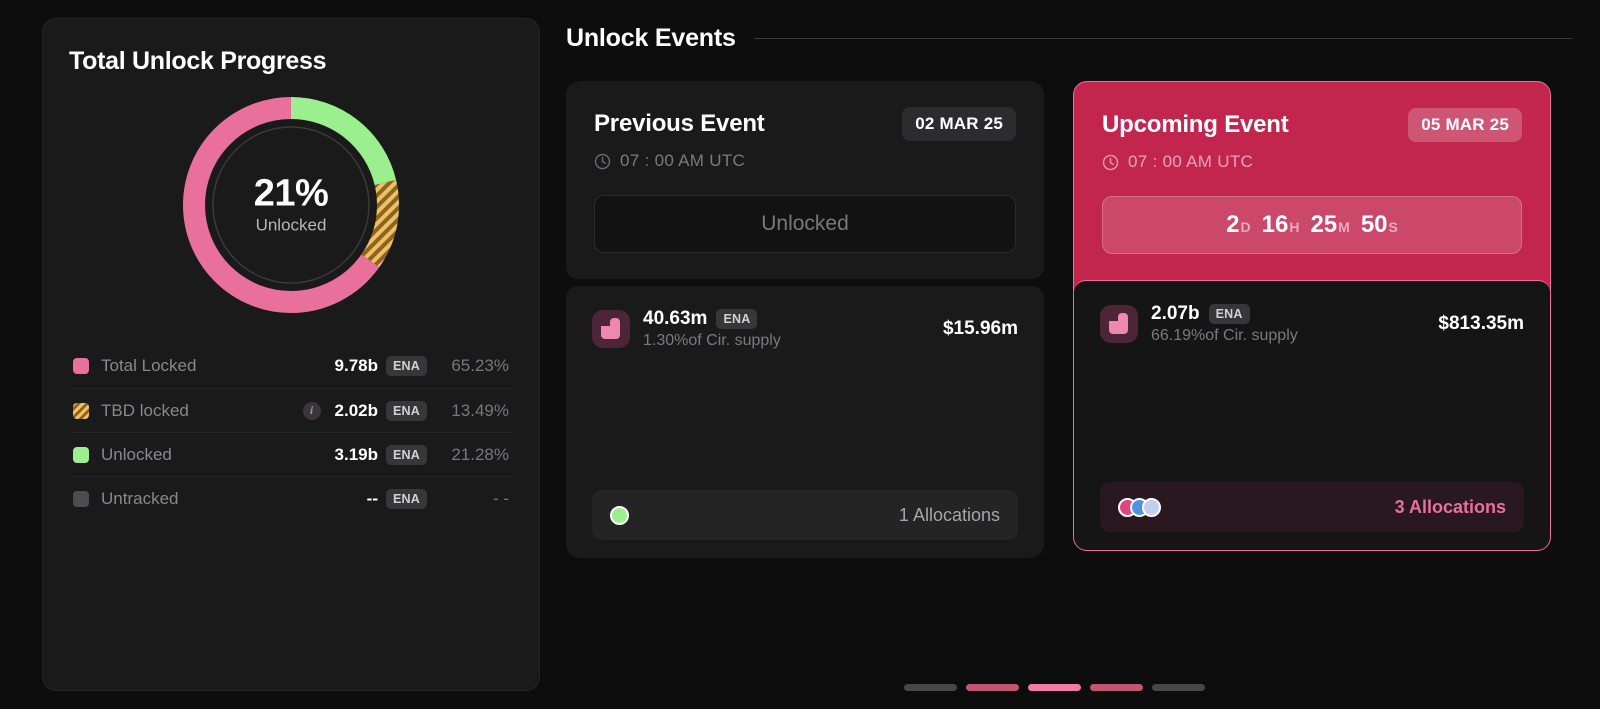 The height and width of the screenshot is (709, 1600). I want to click on allocations-label: 3 Allocations, so click(1450, 506).